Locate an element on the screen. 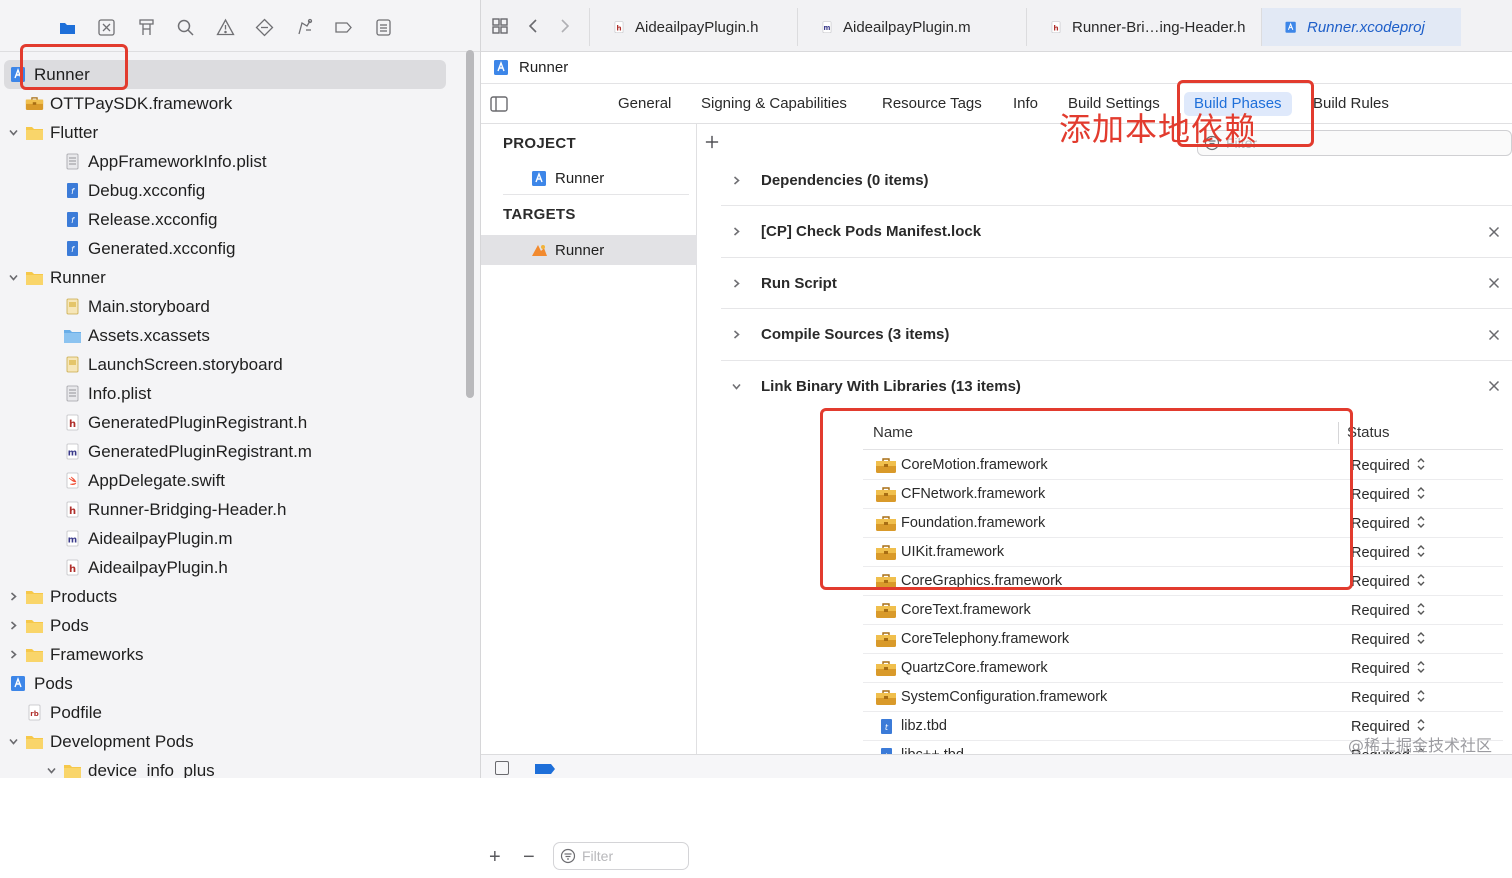 The image size is (1512, 878). source-control-icon is located at coordinates (107, 27).